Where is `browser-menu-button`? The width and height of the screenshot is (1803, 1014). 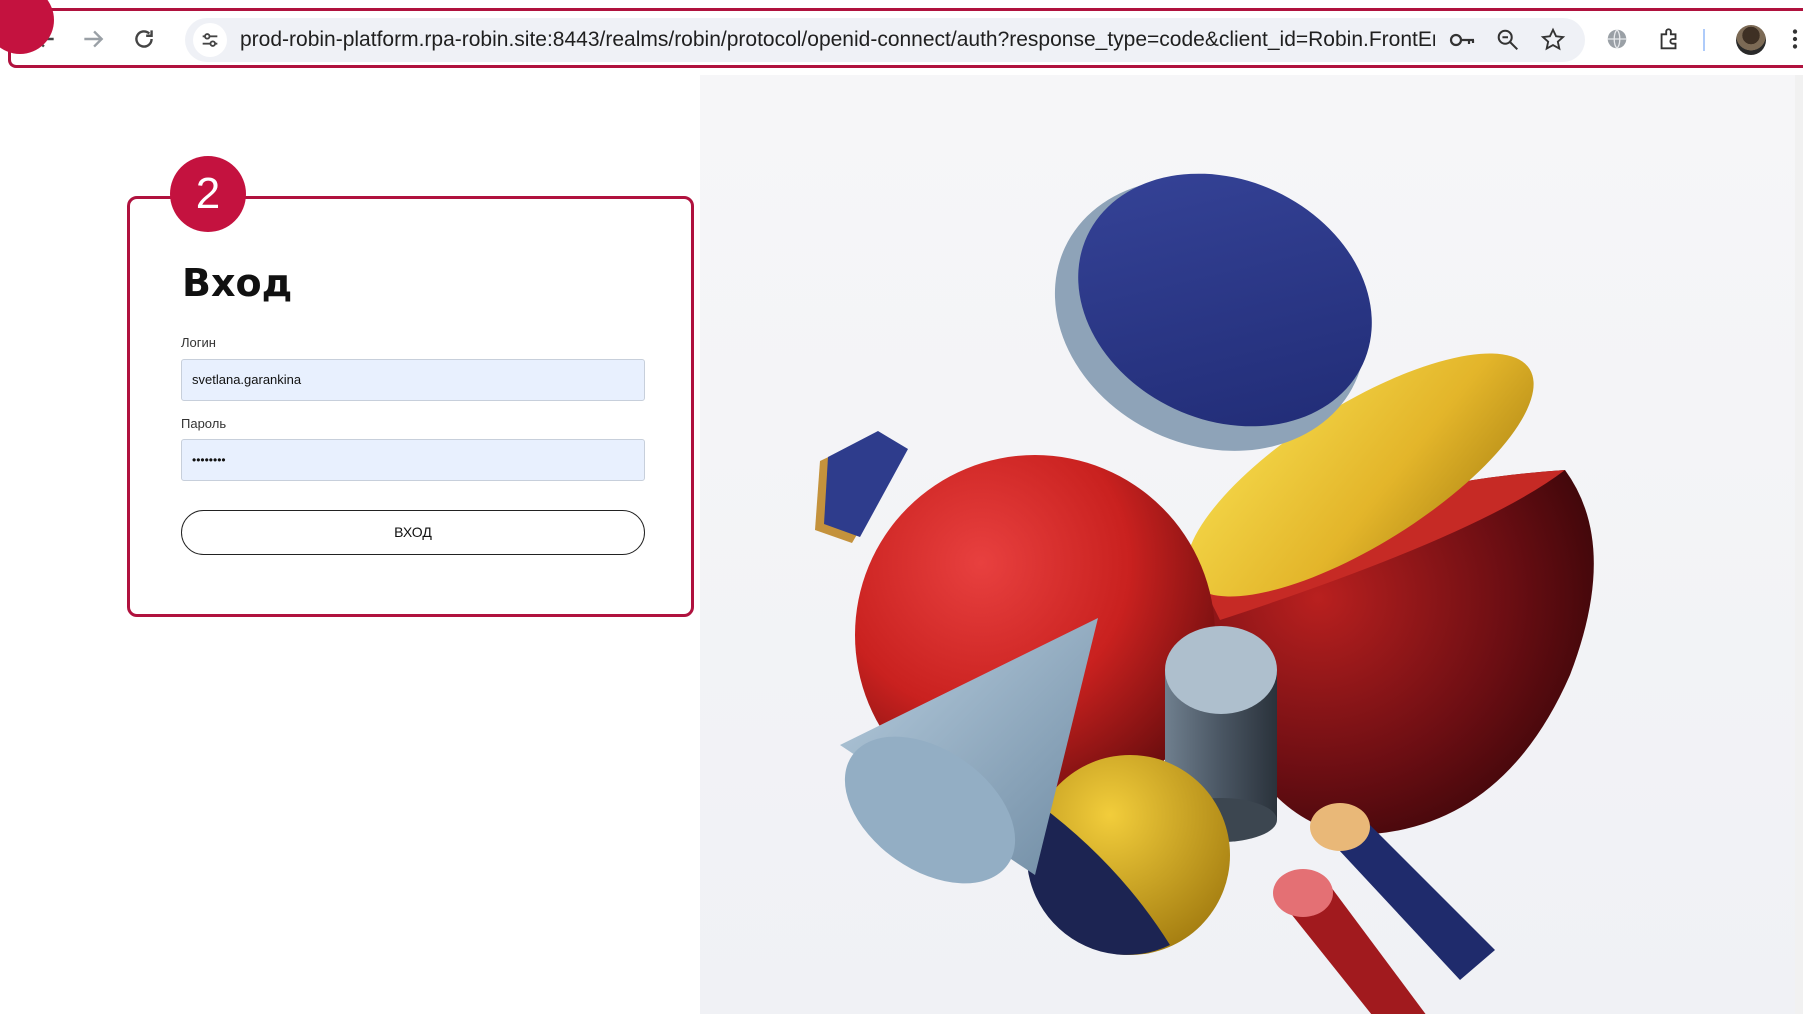 browser-menu-button is located at coordinates (1794, 39).